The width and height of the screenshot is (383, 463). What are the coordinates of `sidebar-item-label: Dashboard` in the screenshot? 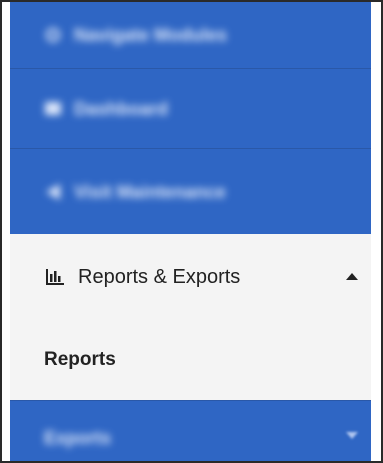 It's located at (121, 108).